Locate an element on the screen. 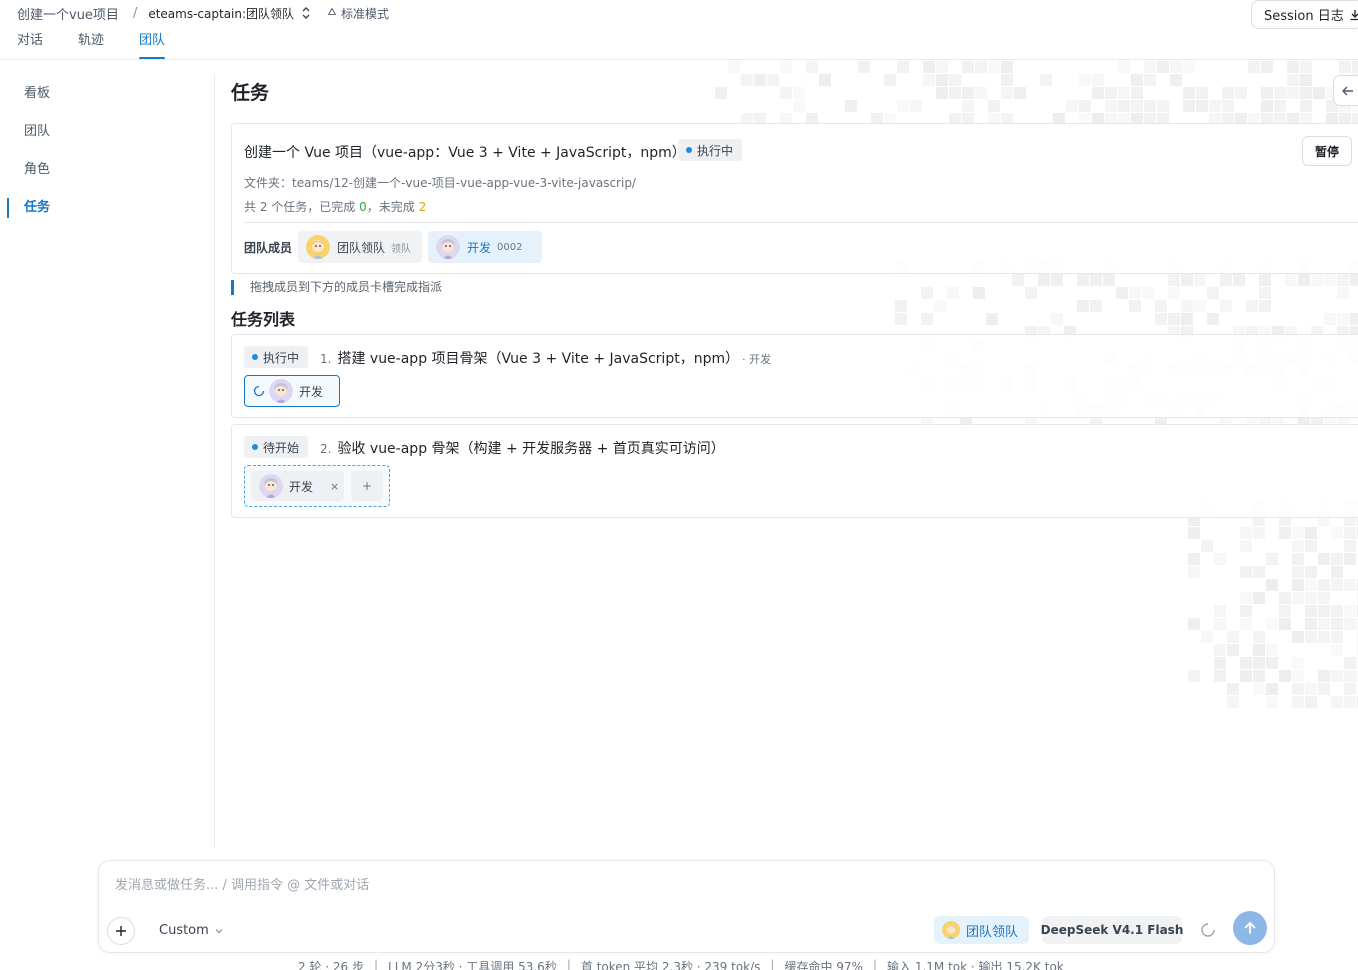 This screenshot has width=1358, height=970. add-member-button: + is located at coordinates (367, 486).